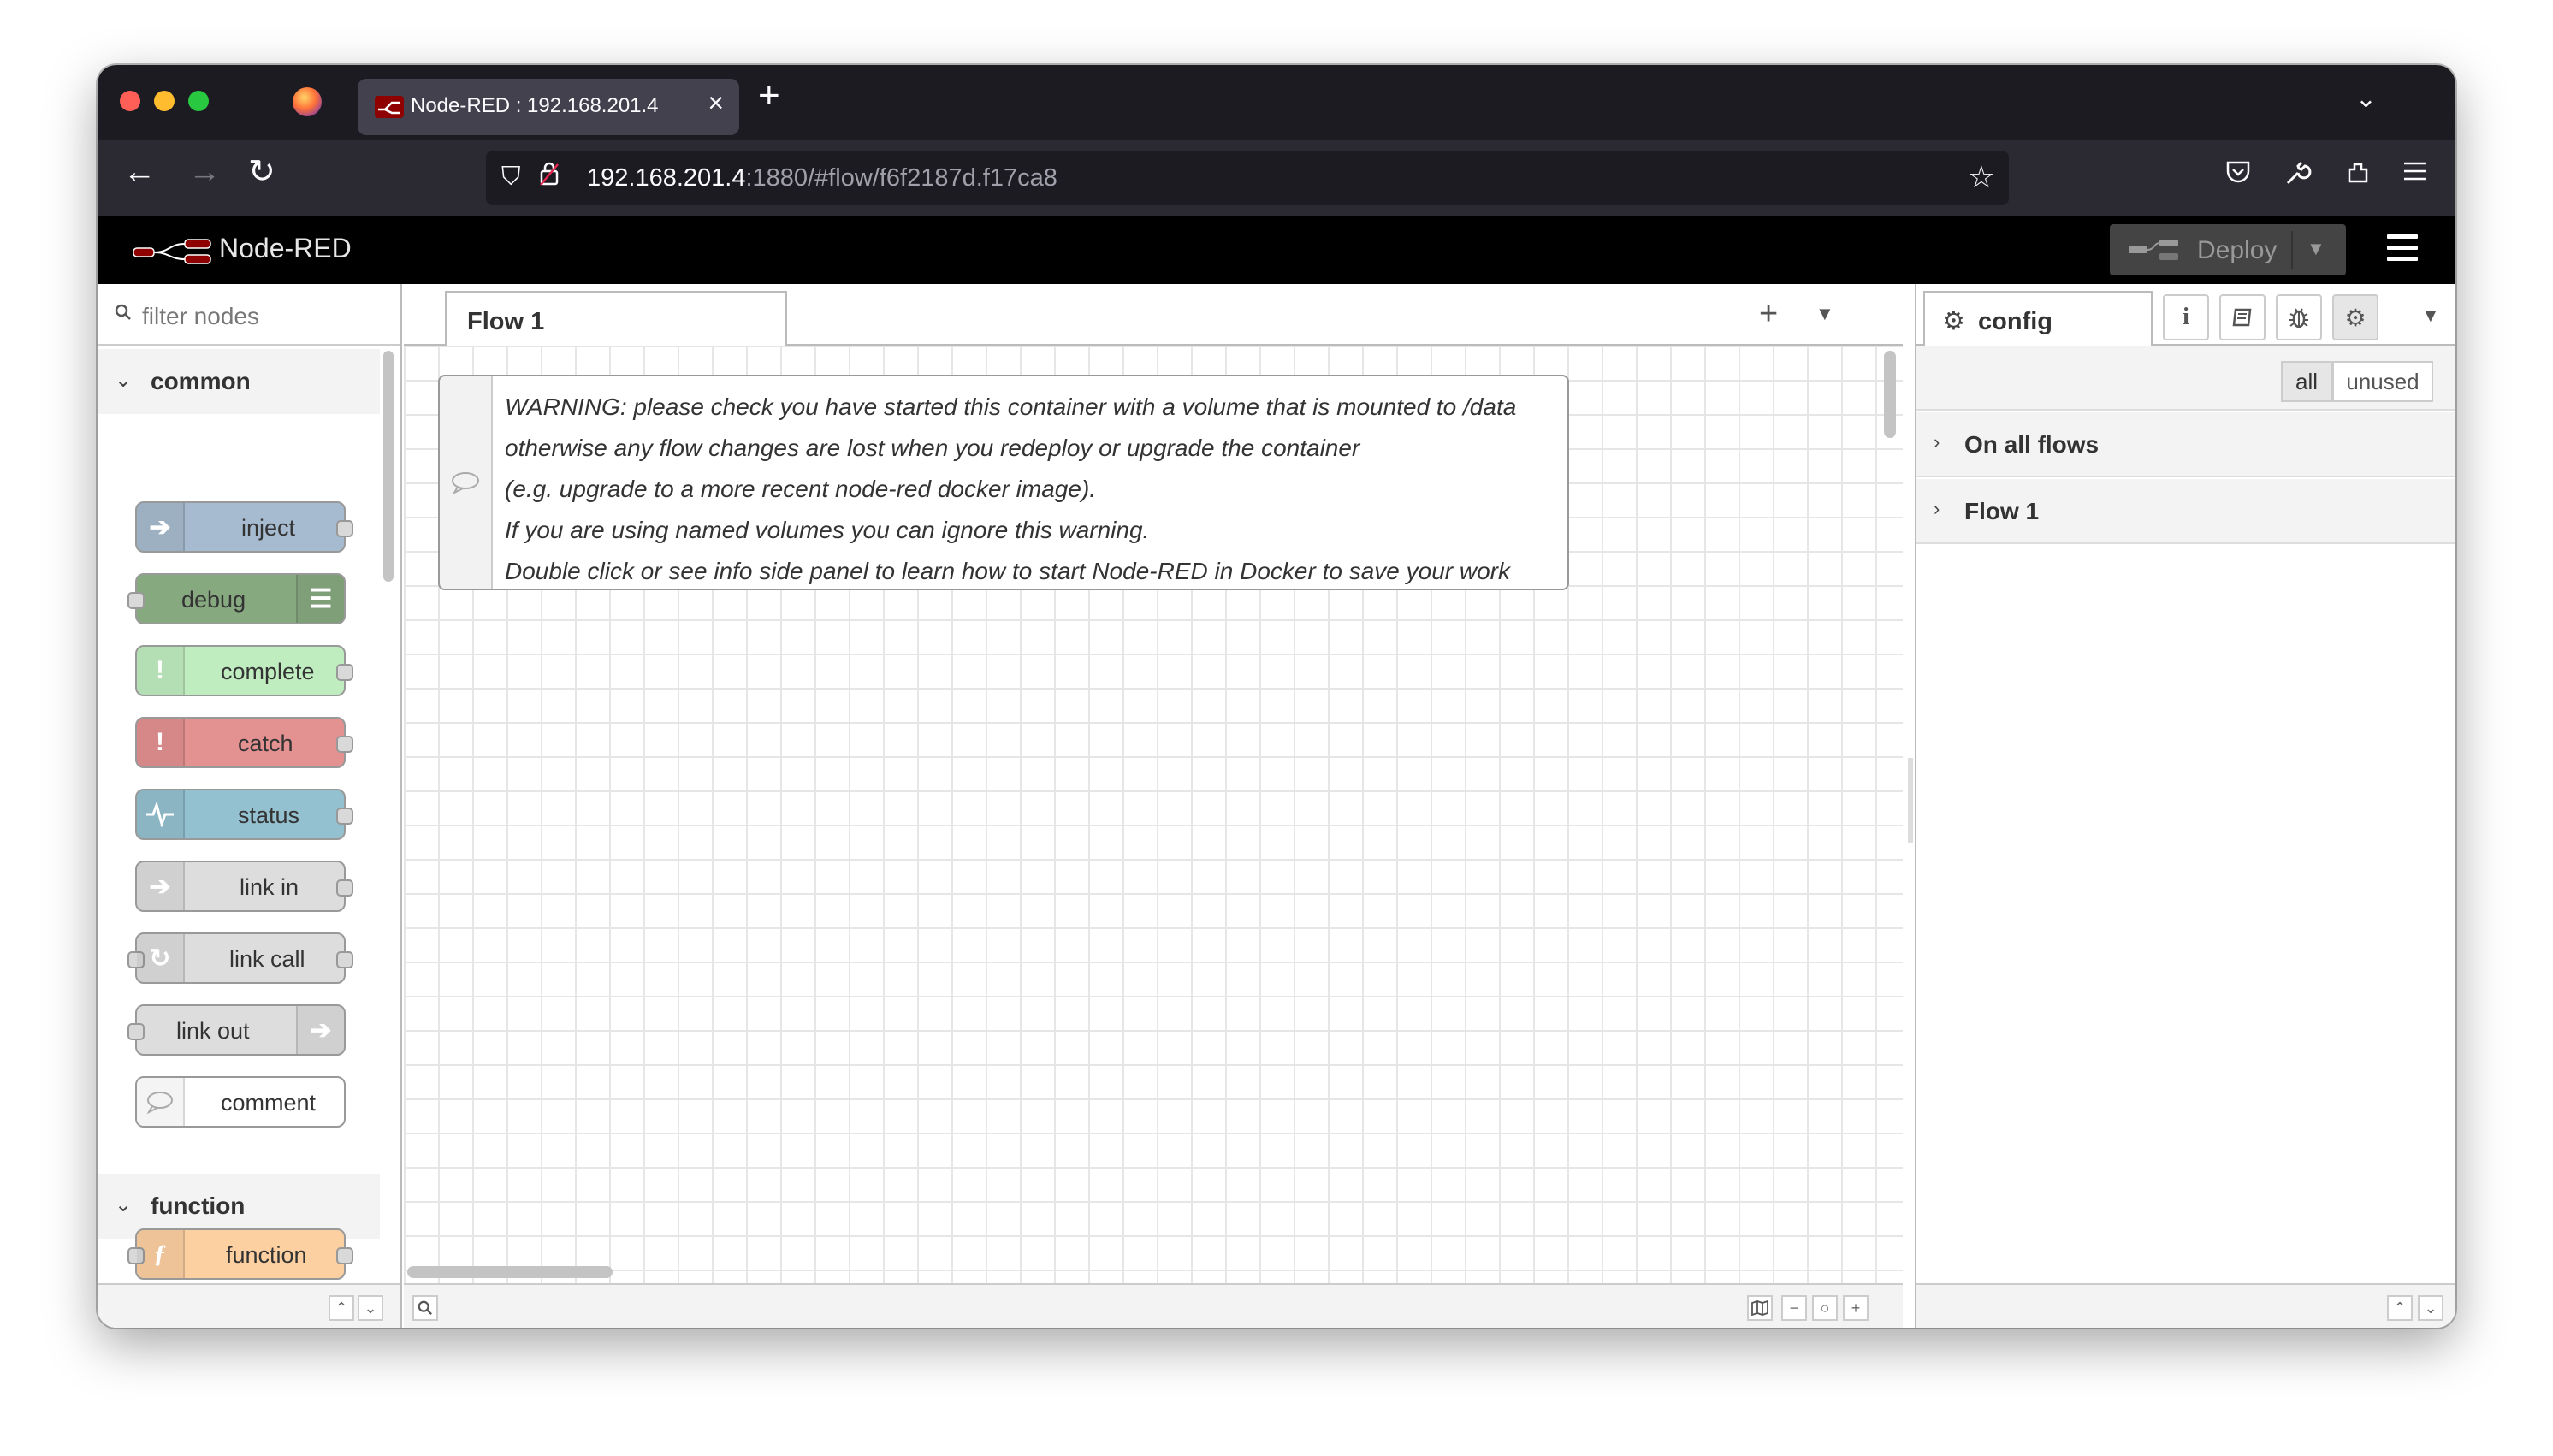 The image size is (2553, 1456). What do you see at coordinates (267, 959) in the screenshot?
I see `node-label: link call` at bounding box center [267, 959].